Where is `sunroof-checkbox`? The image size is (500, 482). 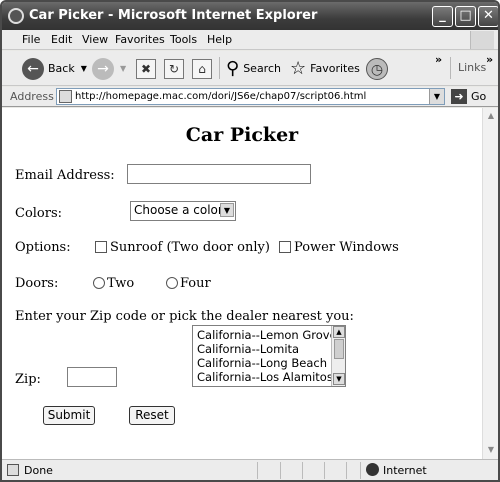
sunroof-checkbox is located at coordinates (101, 247).